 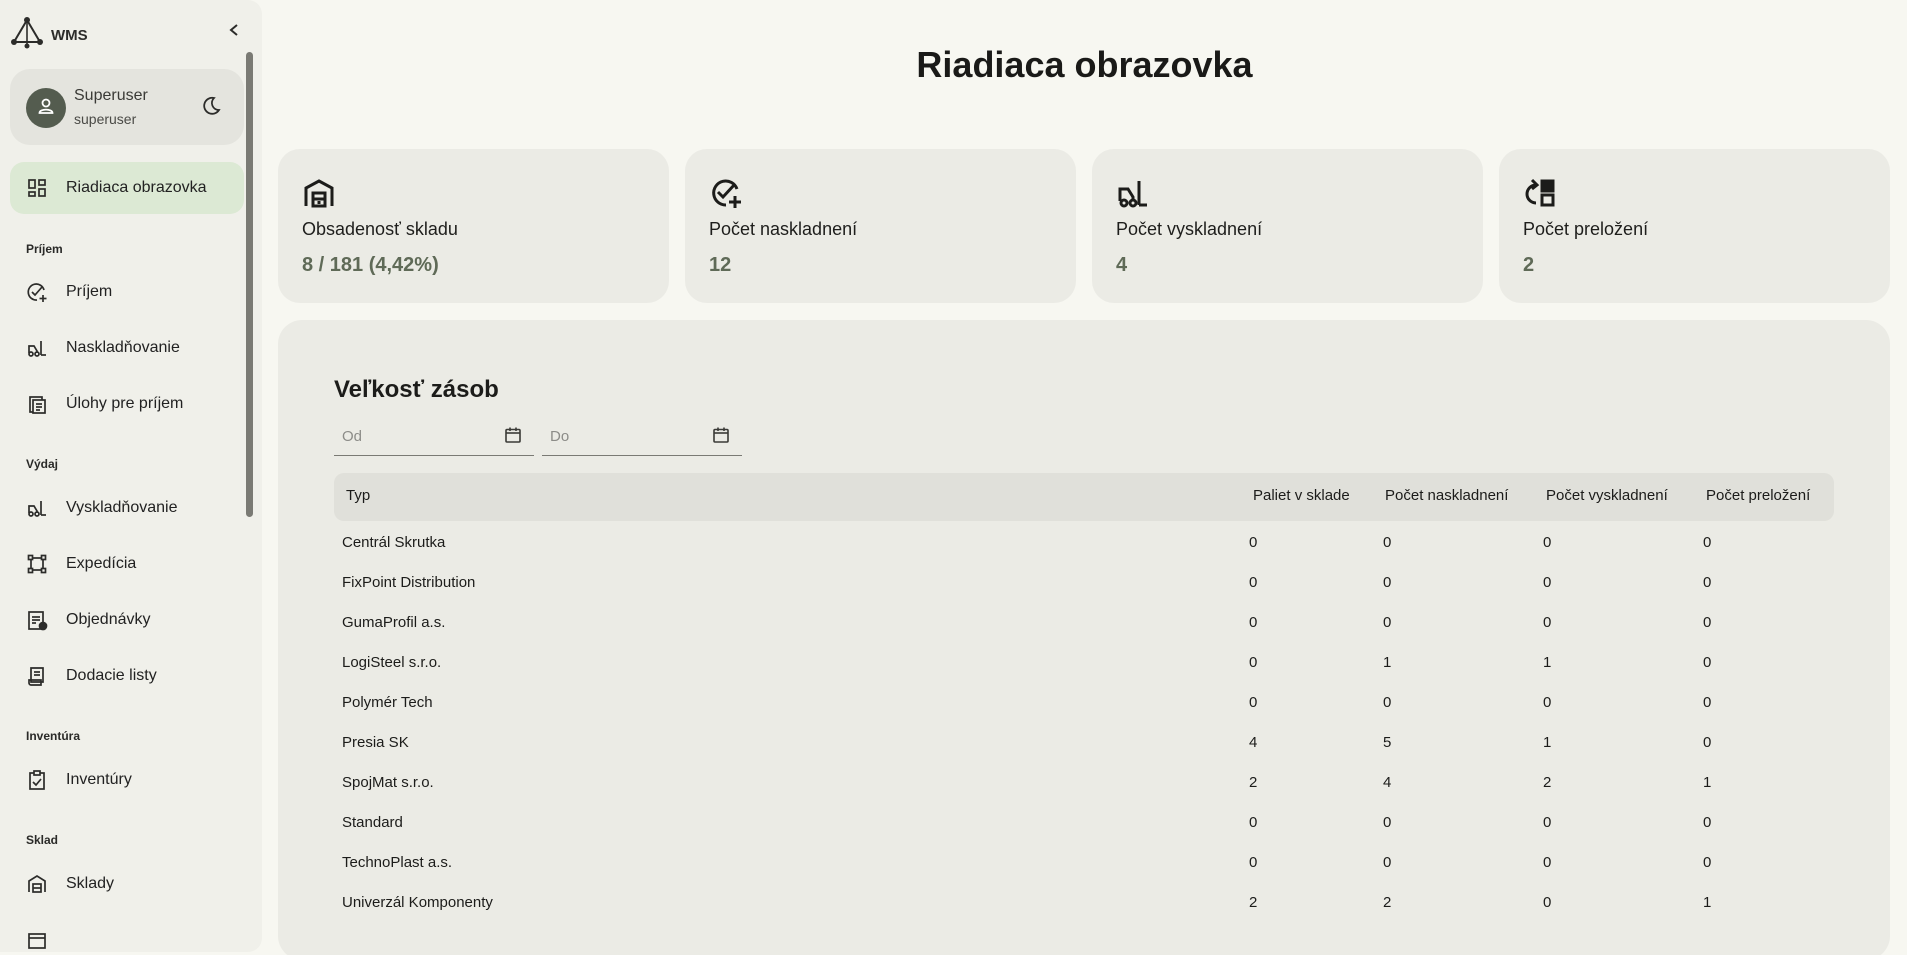 I want to click on column-header-stock-in: Počet naskladnení, so click(x=1446, y=495).